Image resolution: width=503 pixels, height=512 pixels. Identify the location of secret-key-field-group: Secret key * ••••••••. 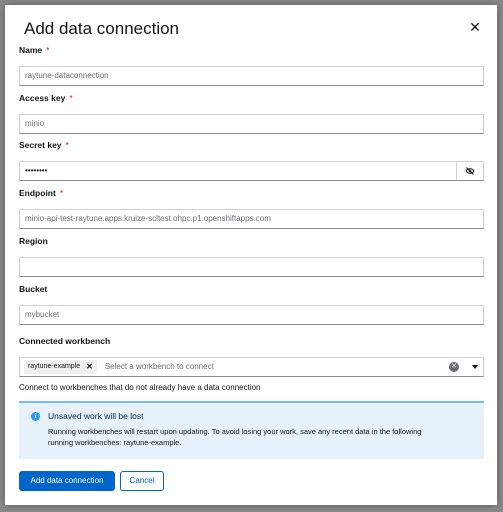
(251, 160).